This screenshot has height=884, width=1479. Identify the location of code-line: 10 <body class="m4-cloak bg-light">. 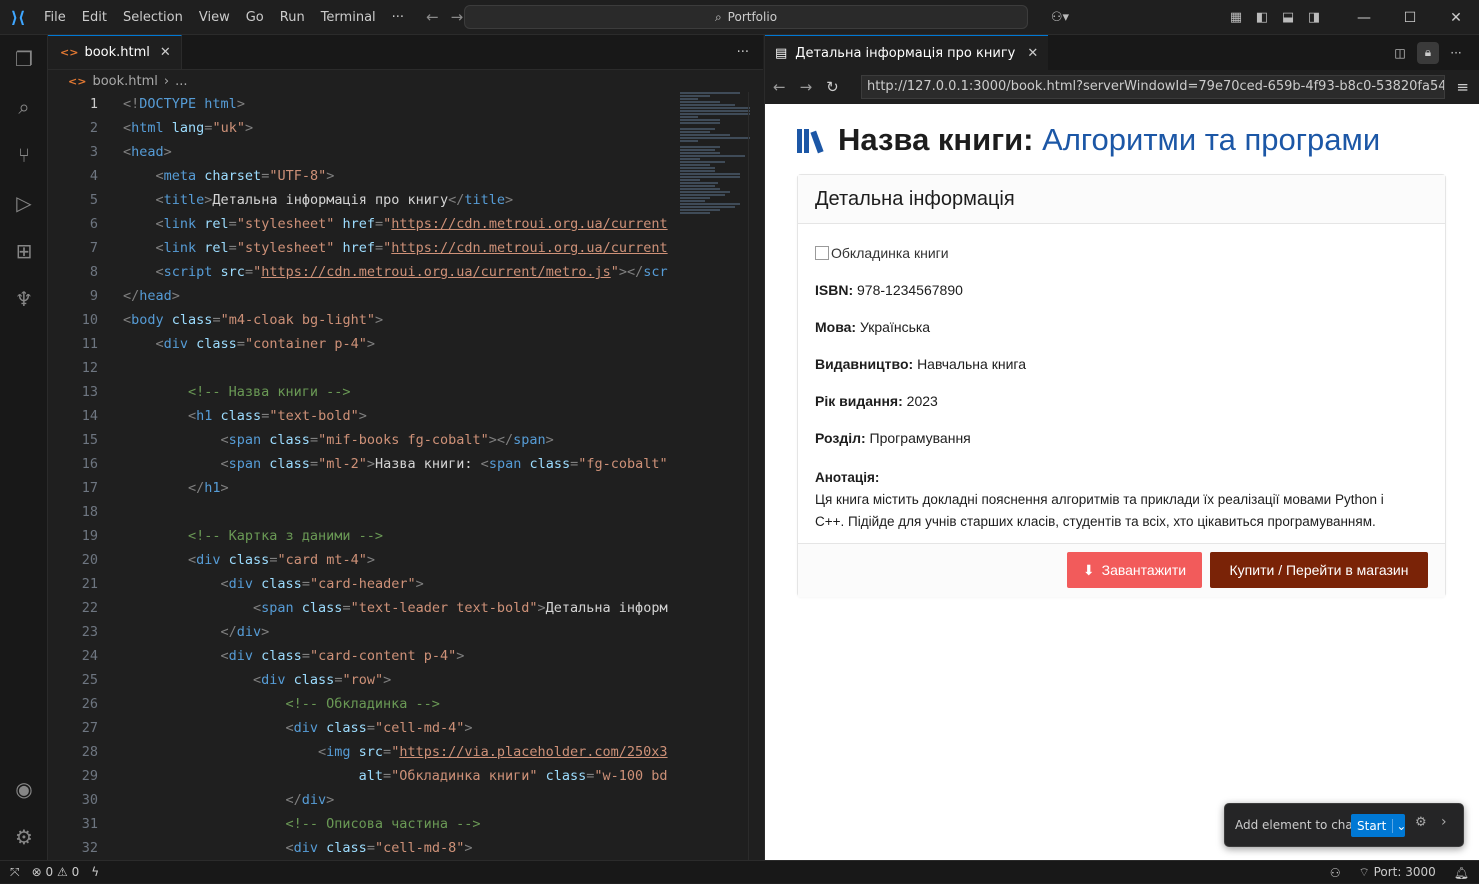
(398, 320).